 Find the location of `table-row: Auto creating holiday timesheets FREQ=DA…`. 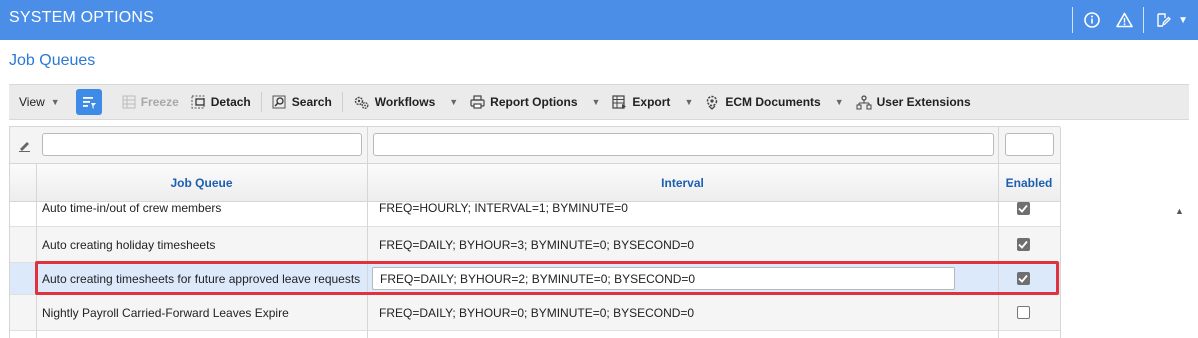

table-row: Auto creating holiday timesheets FREQ=DA… is located at coordinates (535, 245).